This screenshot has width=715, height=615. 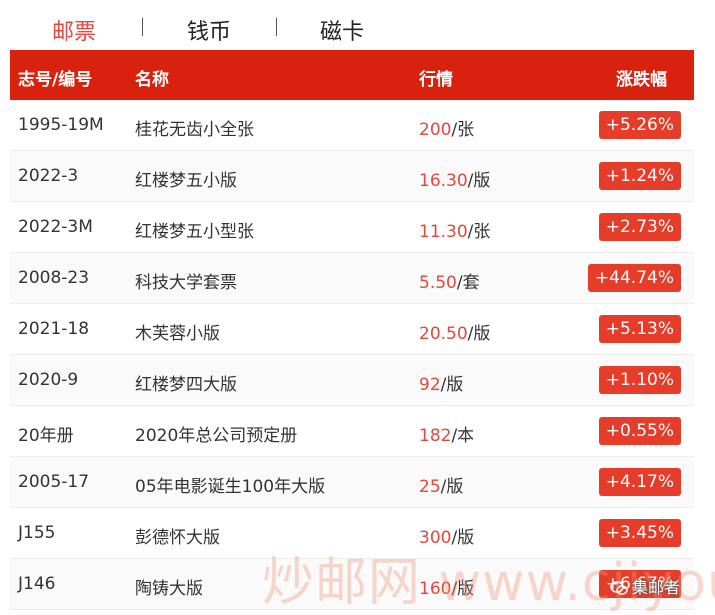 What do you see at coordinates (639, 329) in the screenshot?
I see `change-badge: +5.13%` at bounding box center [639, 329].